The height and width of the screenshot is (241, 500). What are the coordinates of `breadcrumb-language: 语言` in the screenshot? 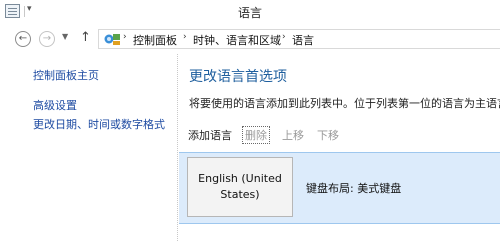 It's located at (303, 40).